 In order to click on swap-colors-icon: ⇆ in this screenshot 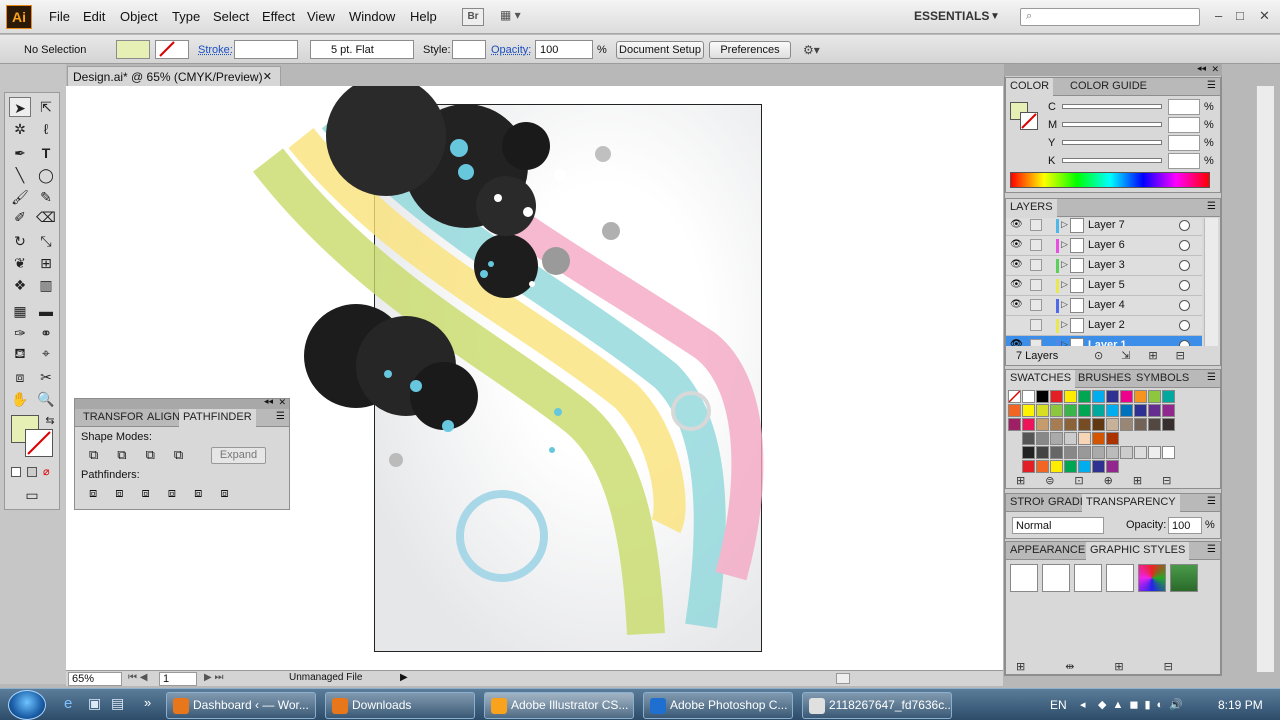, I will do `click(50, 421)`.